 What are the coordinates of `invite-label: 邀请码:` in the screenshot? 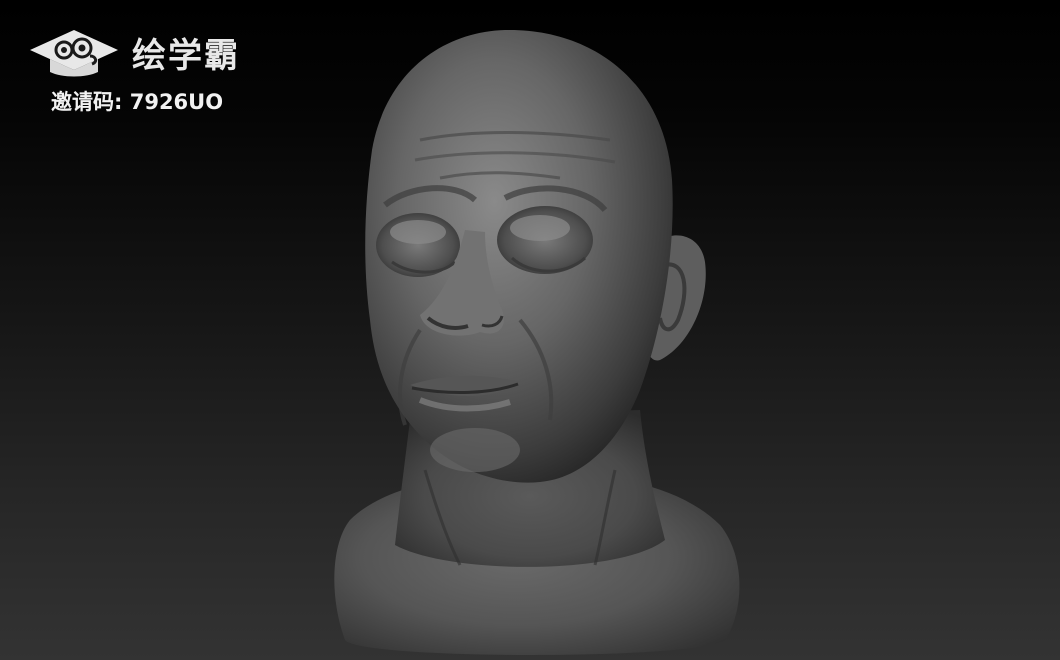 It's located at (87, 102).